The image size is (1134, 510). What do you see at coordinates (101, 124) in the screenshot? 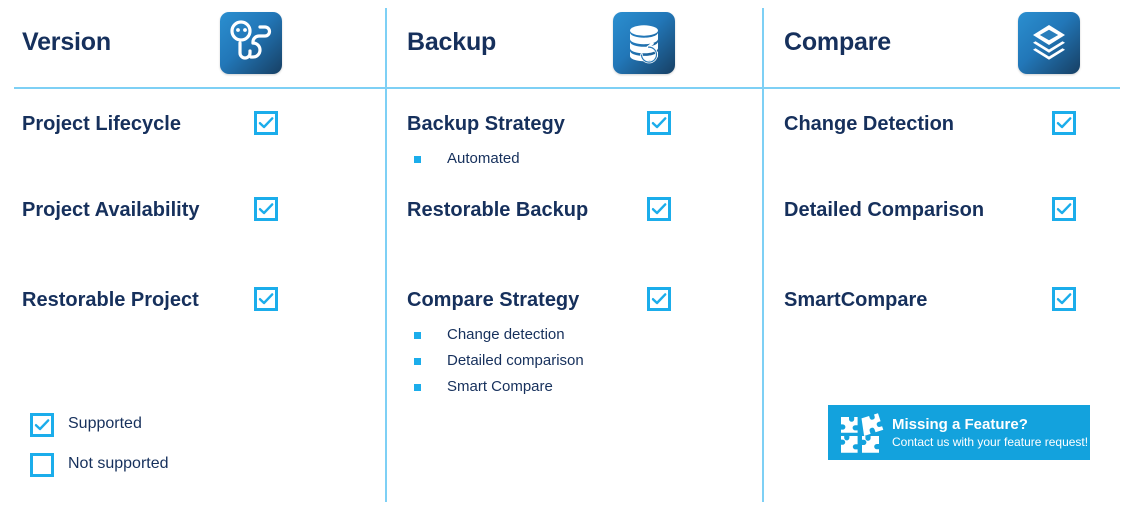
I see `feature-label: Project Lifecycle` at bounding box center [101, 124].